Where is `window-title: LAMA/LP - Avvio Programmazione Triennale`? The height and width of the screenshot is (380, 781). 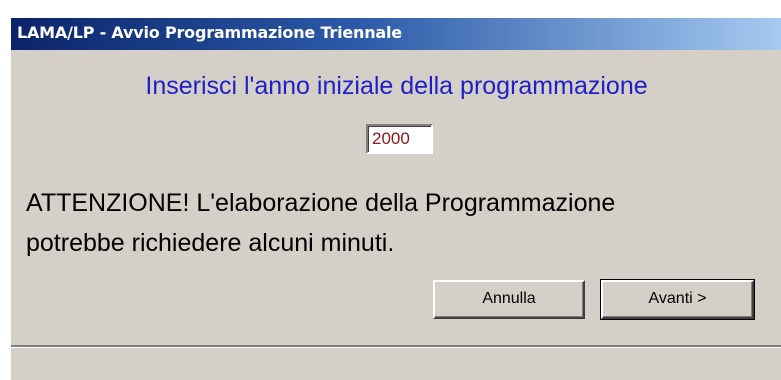
window-title: LAMA/LP - Avvio Programmazione Triennale is located at coordinates (209, 32).